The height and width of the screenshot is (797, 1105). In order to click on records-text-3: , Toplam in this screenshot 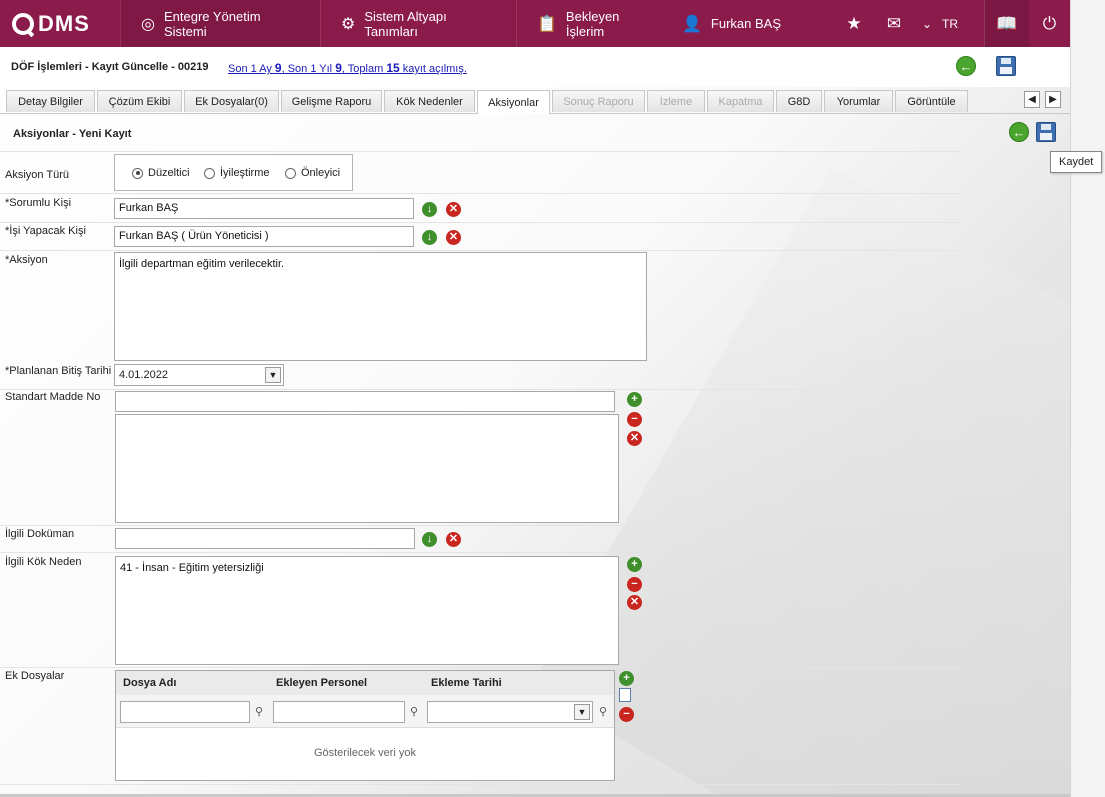, I will do `click(364, 69)`.